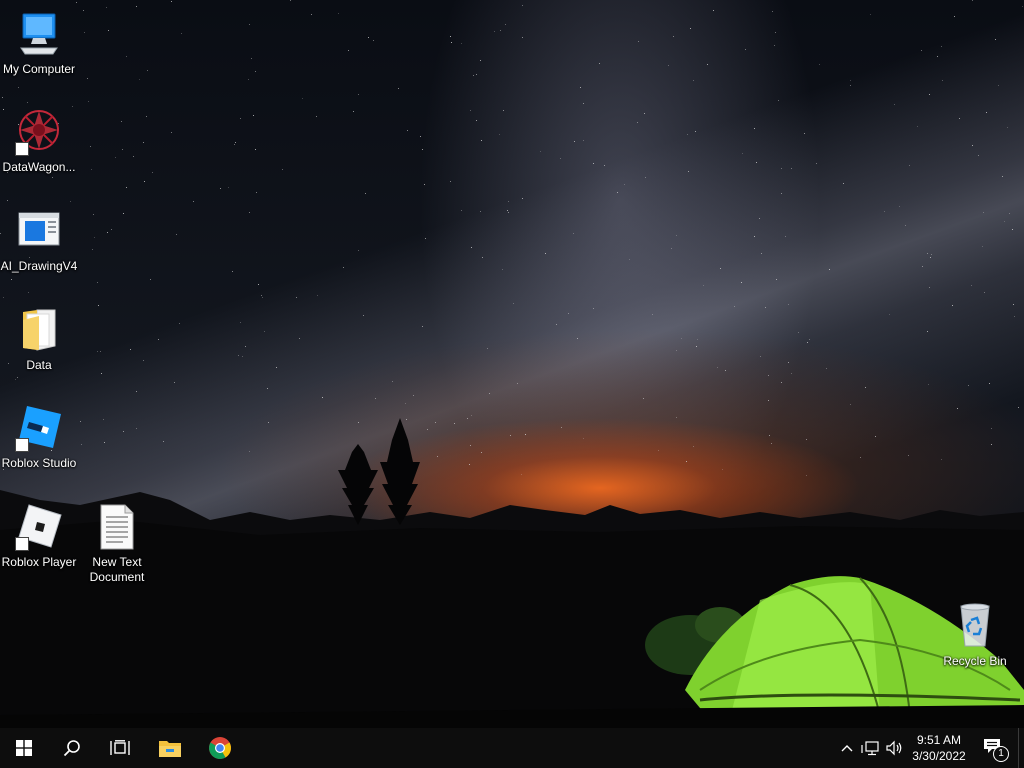  I want to click on start-button, so click(24, 748).